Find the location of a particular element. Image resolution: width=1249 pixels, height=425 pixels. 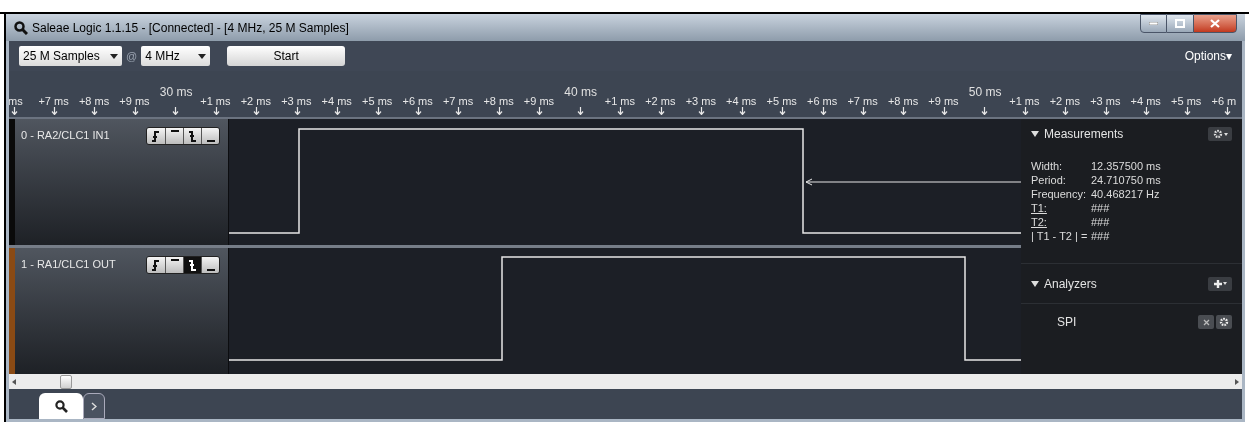

time-label: 50 ms is located at coordinates (985, 92).